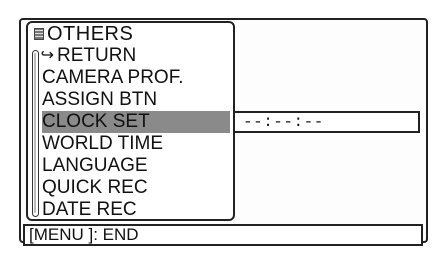 Image resolution: width=448 pixels, height=256 pixels. I want to click on menu-item-label: WORLD TIME, so click(103, 143).